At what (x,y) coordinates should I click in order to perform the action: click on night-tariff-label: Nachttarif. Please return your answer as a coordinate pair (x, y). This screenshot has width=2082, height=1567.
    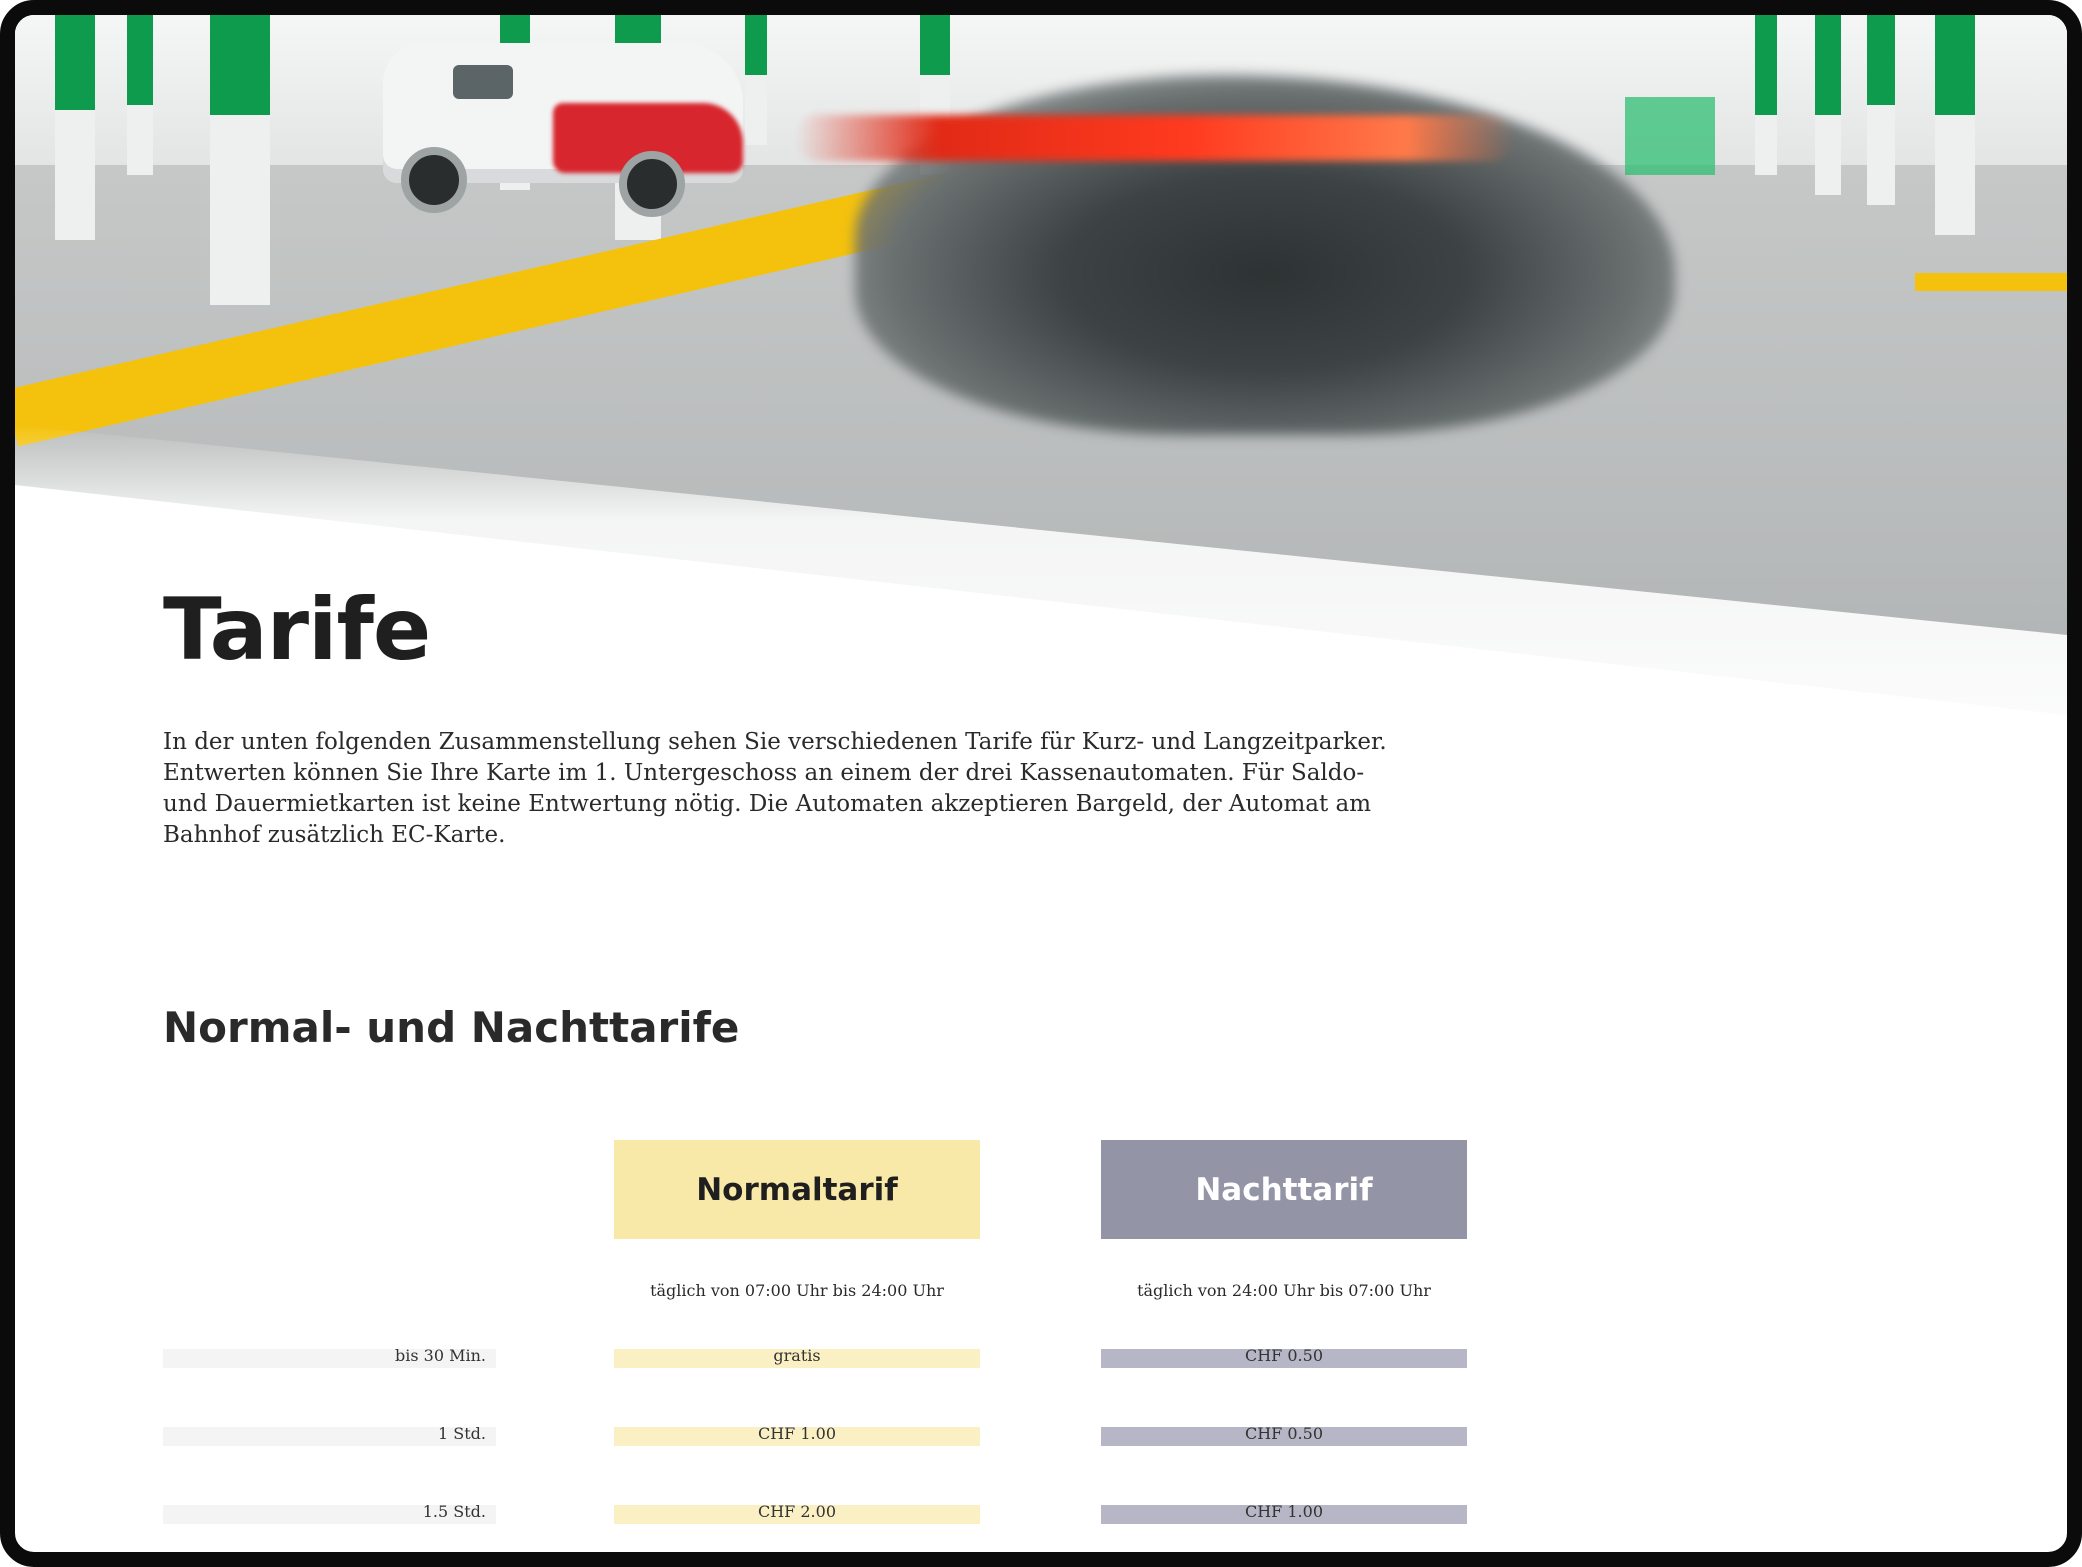
    Looking at the image, I should click on (1284, 1189).